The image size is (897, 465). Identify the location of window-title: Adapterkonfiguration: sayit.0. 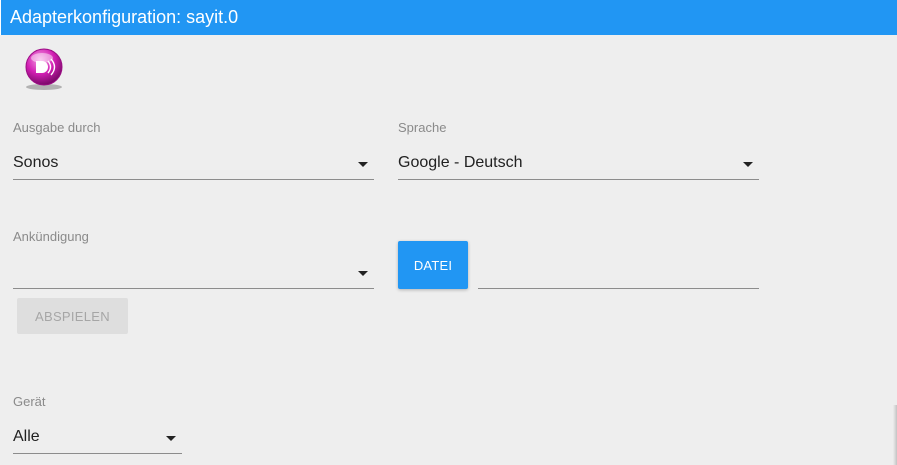
(448, 17).